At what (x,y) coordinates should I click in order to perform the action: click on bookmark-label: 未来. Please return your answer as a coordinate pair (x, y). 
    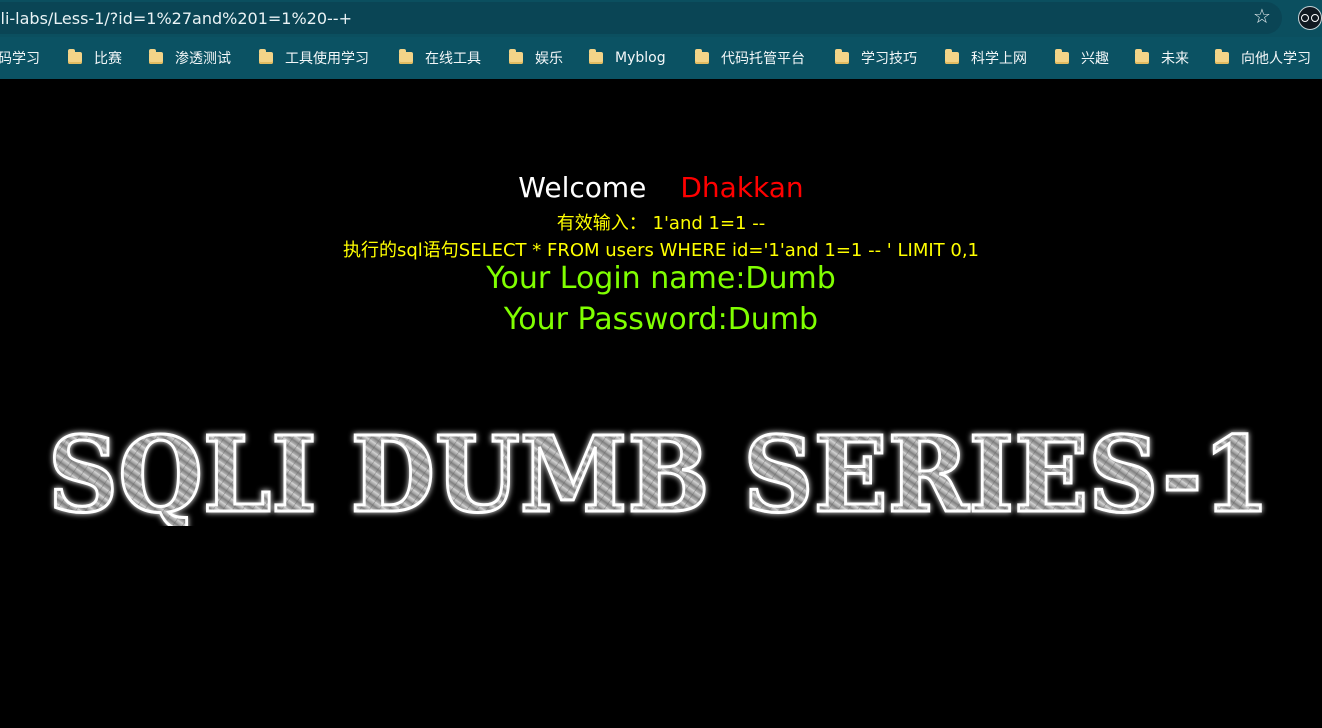
    Looking at the image, I should click on (1175, 59).